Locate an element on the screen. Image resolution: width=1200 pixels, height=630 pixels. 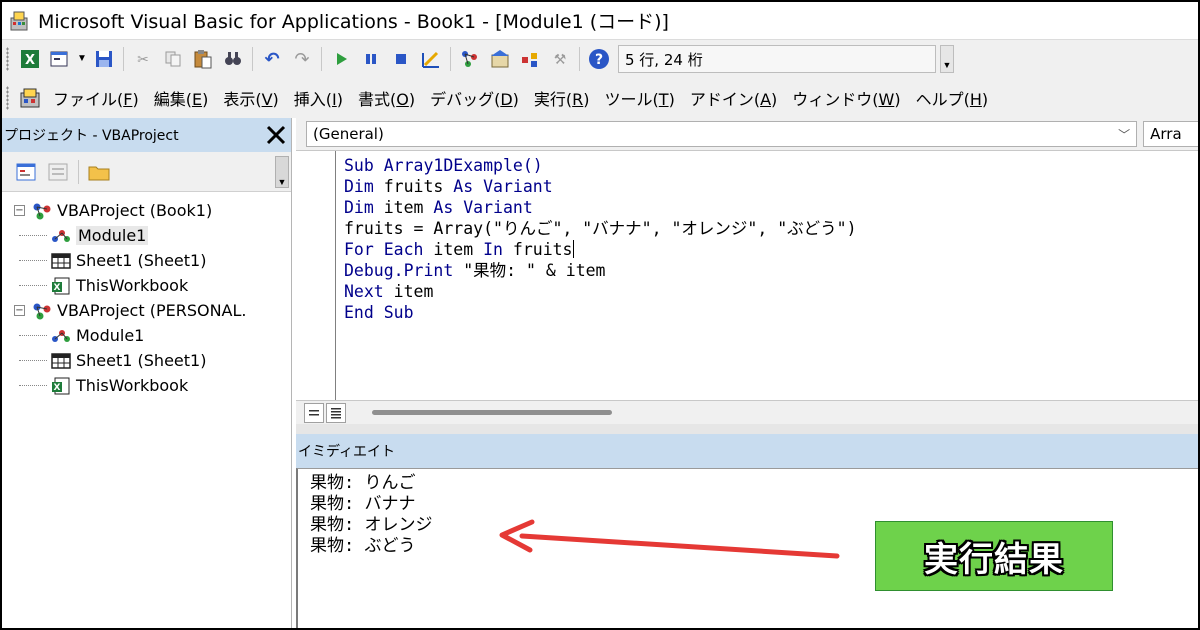
properties-icon is located at coordinates (500, 59).